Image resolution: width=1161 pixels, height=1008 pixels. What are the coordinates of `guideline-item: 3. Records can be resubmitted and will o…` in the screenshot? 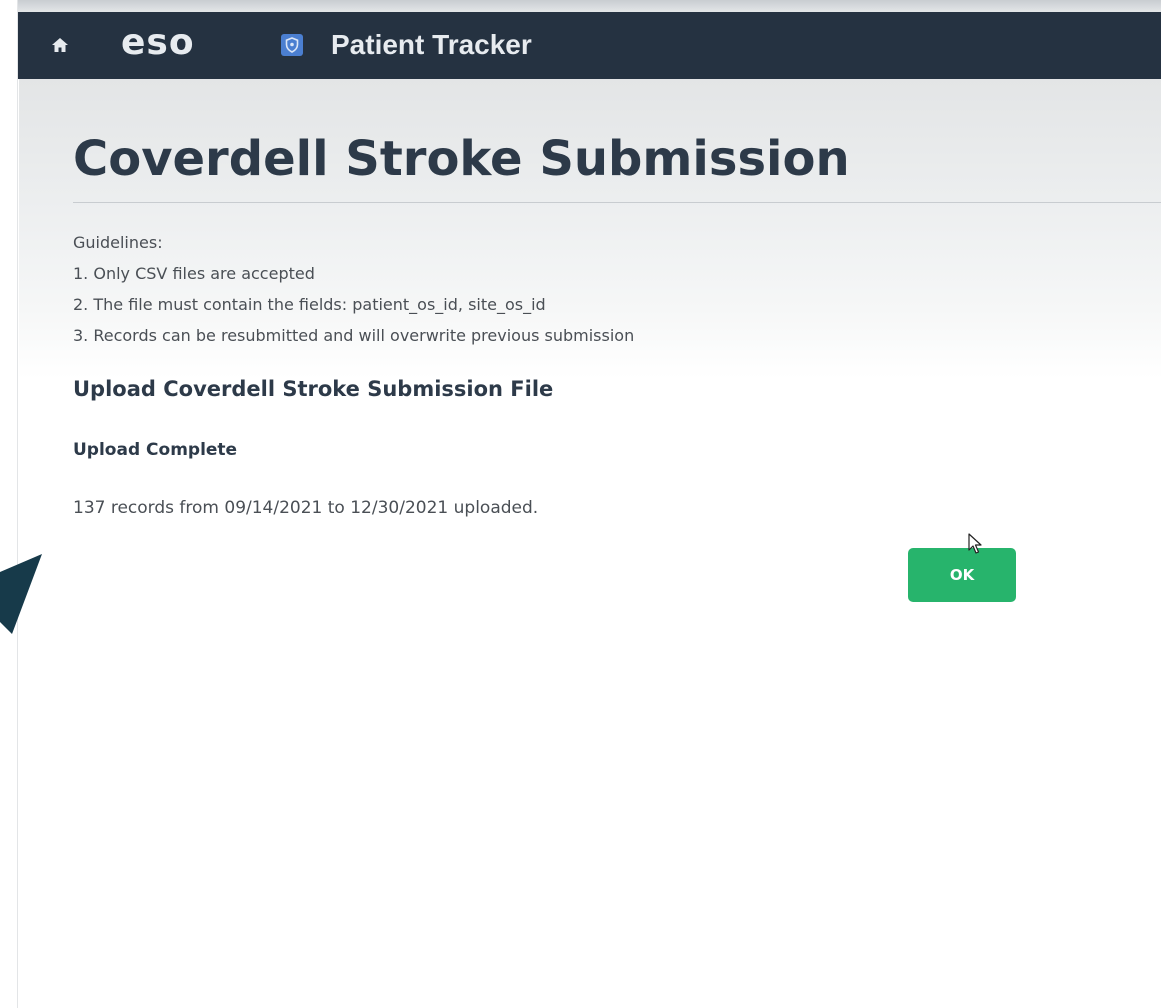 It's located at (354, 335).